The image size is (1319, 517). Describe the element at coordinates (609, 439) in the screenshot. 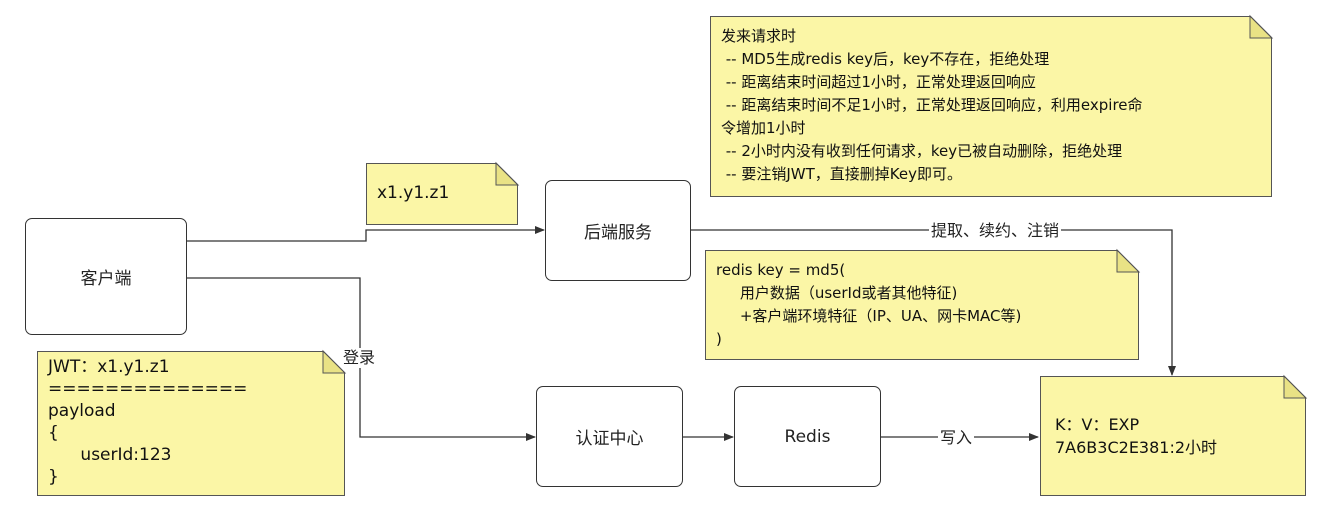

I see `node-auth-label: 认证中心` at that location.